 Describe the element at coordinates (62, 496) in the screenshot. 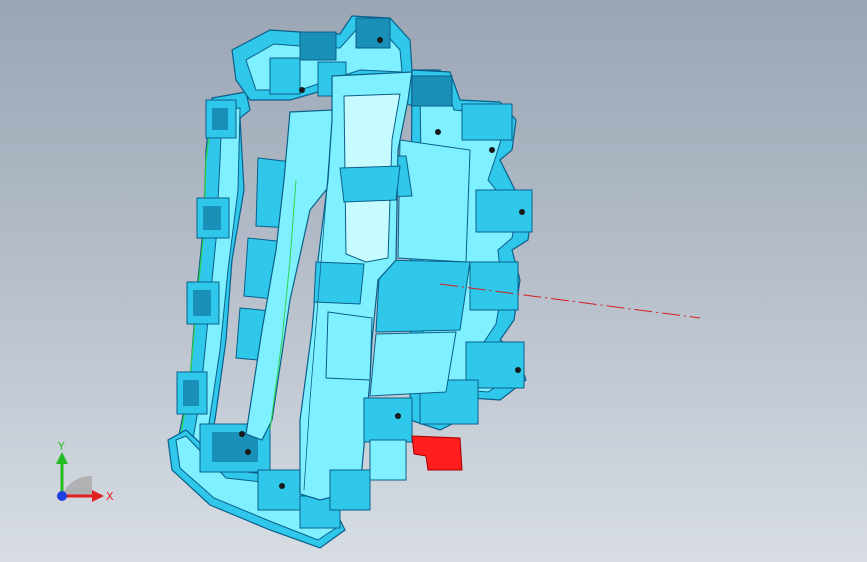

I see `z-axis-dot-icon` at that location.